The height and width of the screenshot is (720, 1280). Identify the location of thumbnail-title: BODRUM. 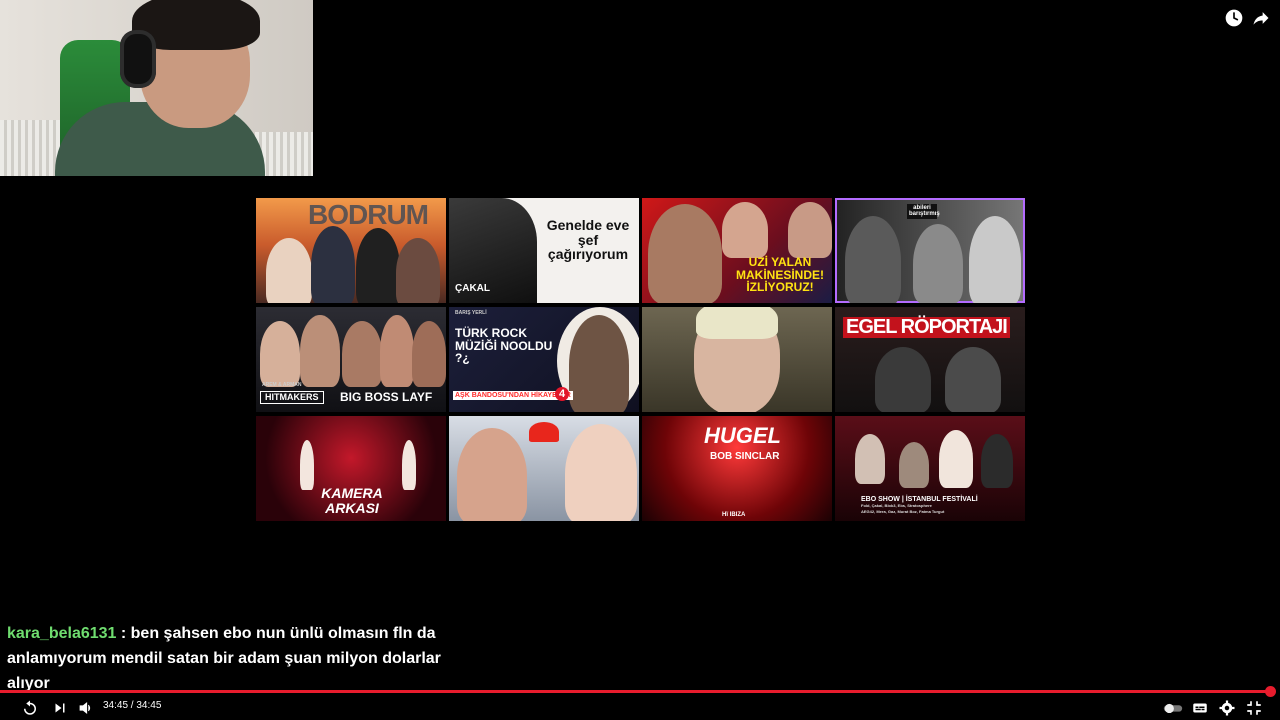
(368, 214).